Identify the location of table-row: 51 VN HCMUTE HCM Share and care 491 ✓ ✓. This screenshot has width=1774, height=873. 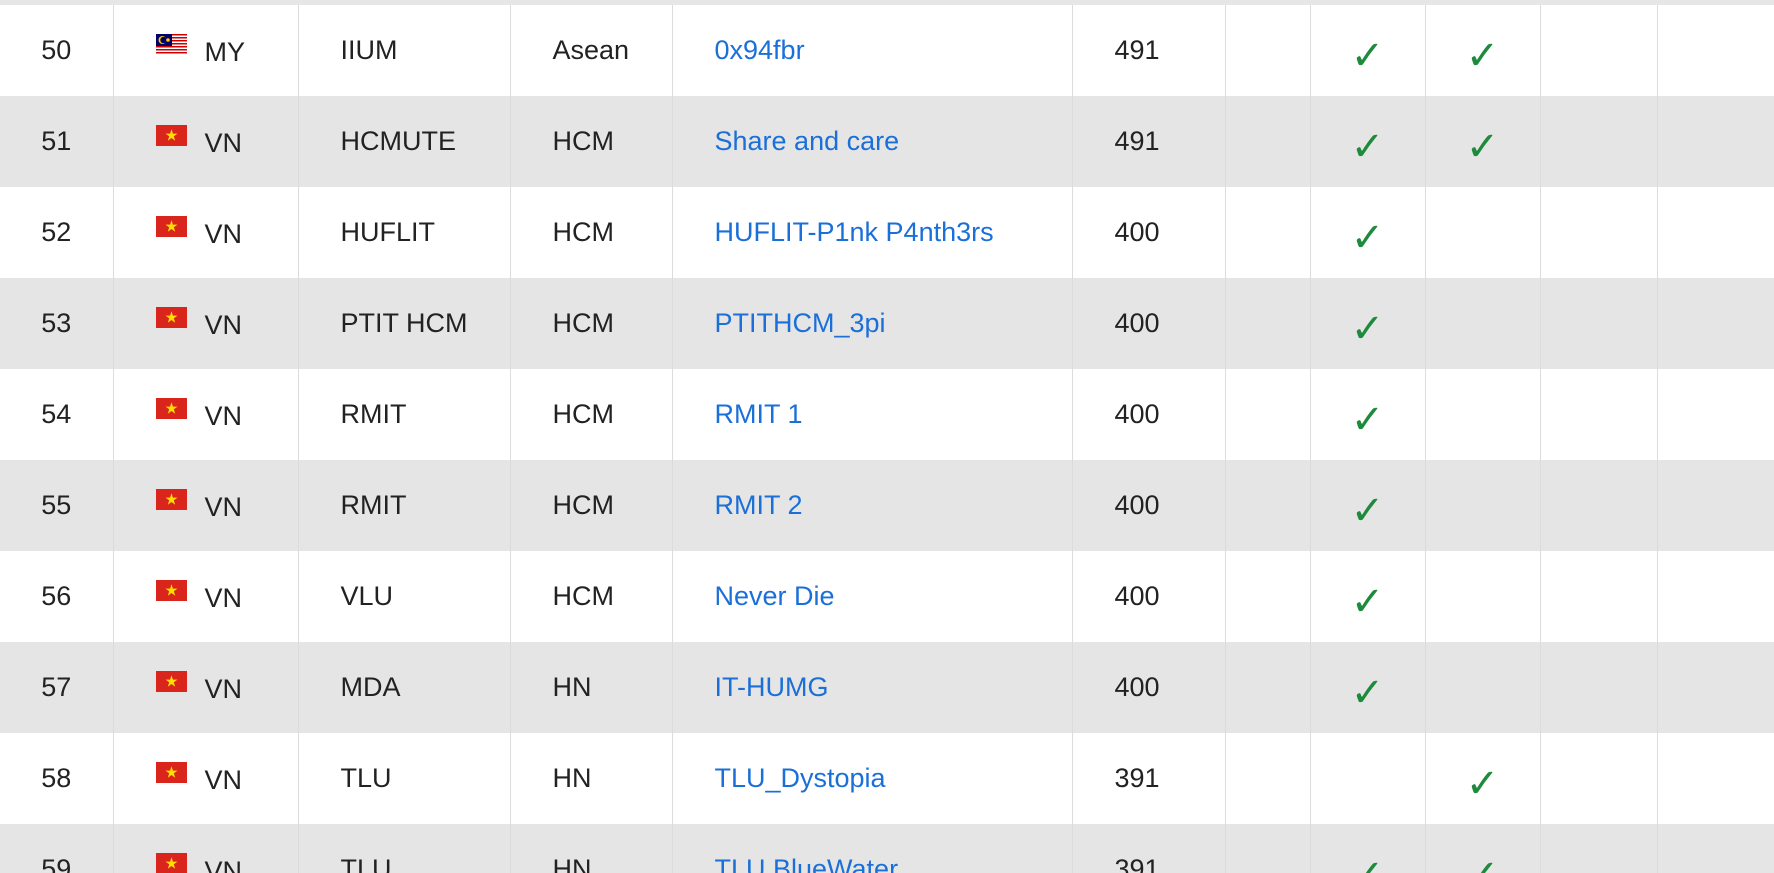
(887, 141).